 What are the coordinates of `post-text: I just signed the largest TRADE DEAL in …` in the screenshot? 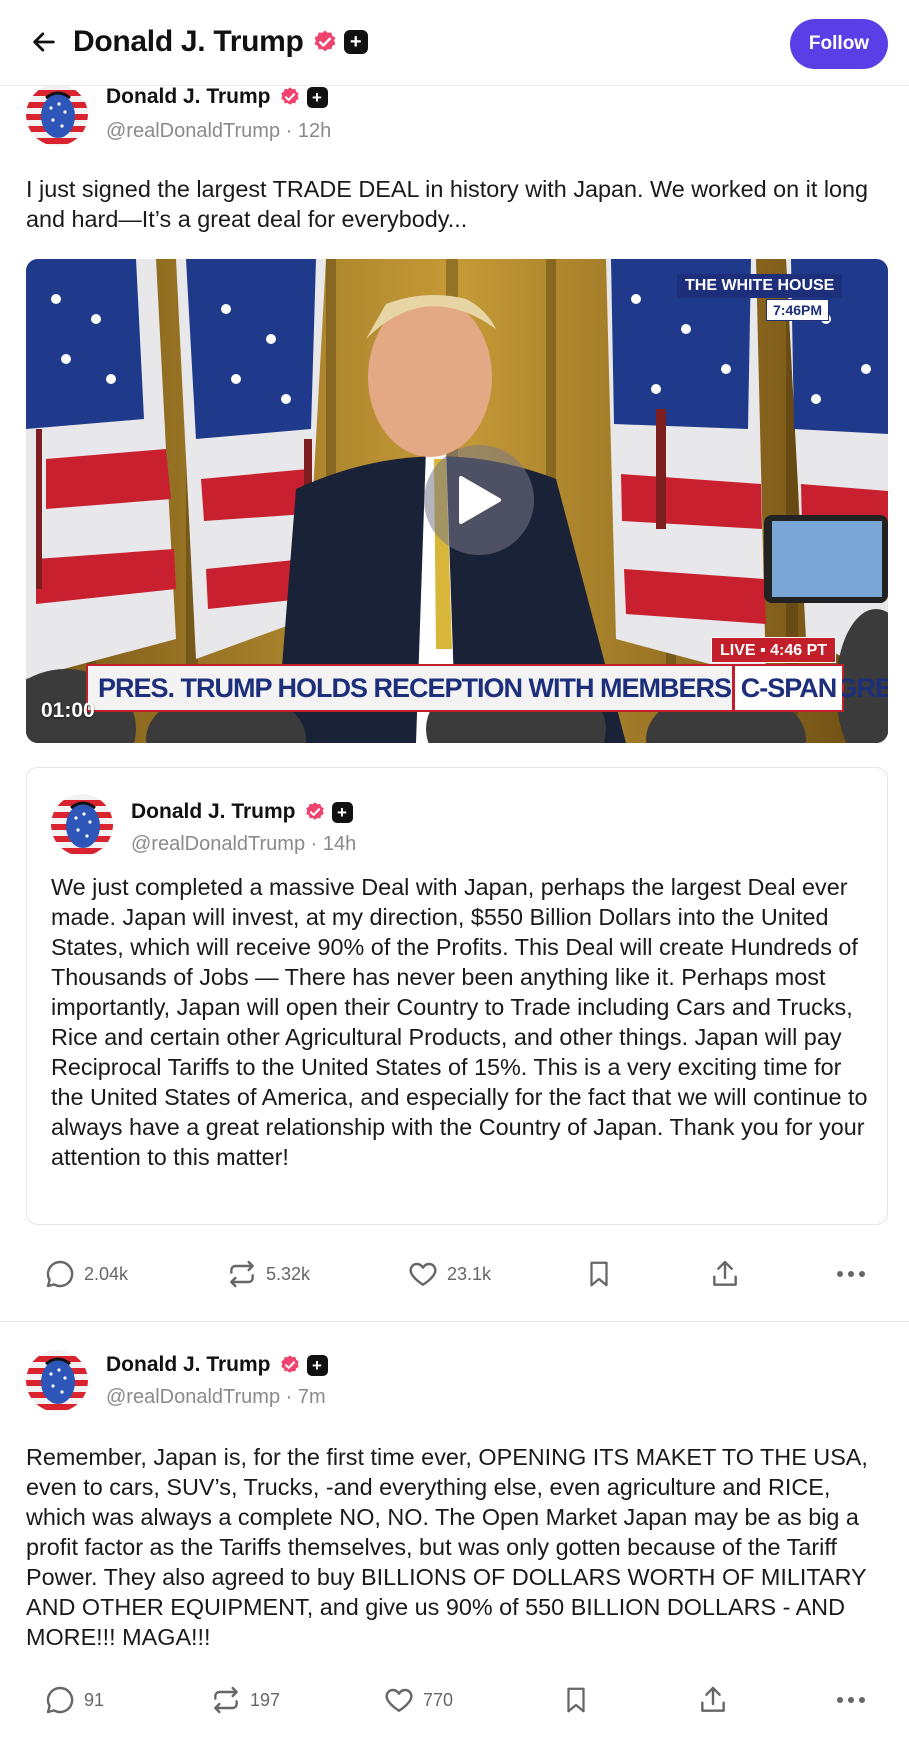 It's located at (447, 204).